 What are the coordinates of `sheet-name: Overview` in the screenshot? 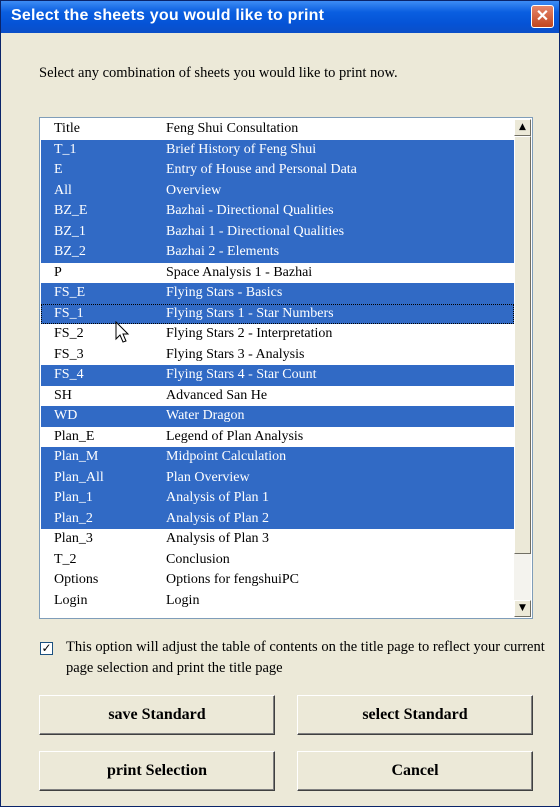 It's located at (194, 190).